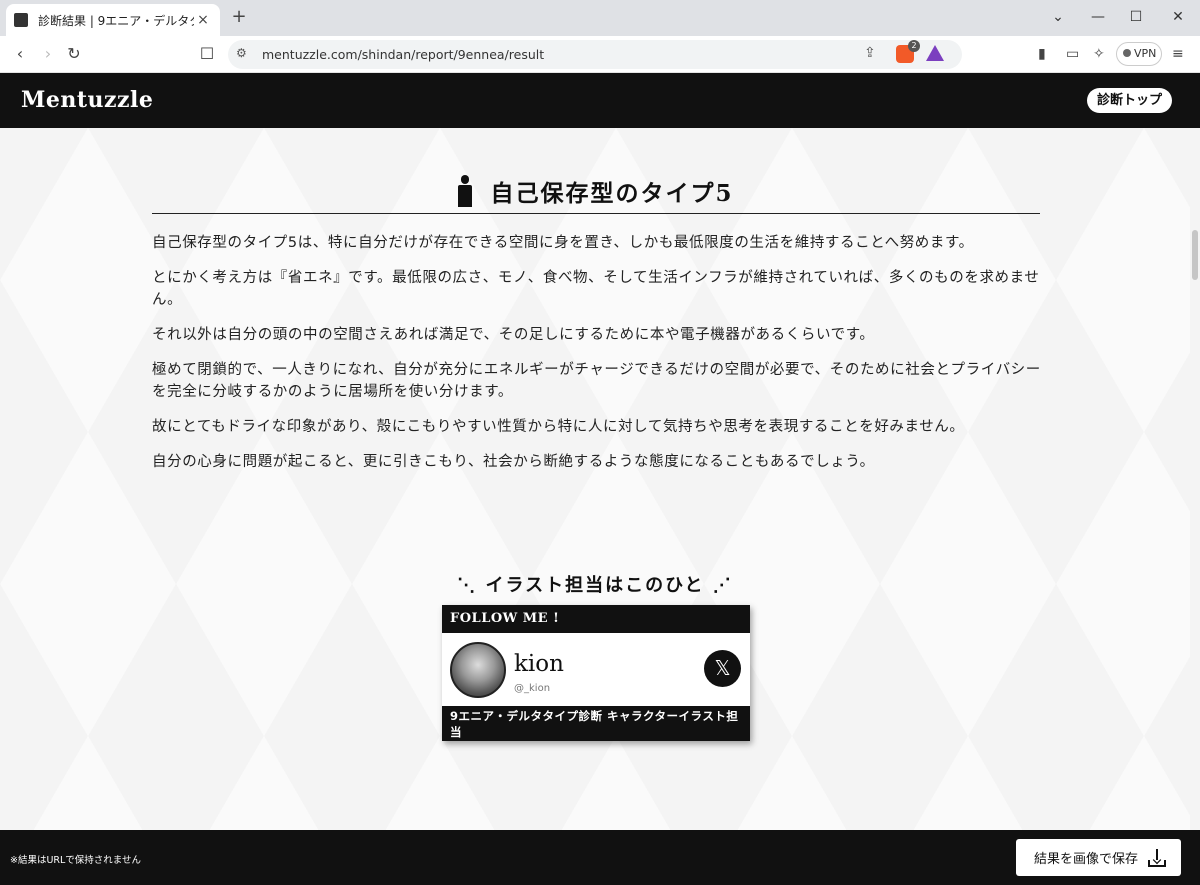  I want to click on brave-shields-icon: 2, so click(908, 51).